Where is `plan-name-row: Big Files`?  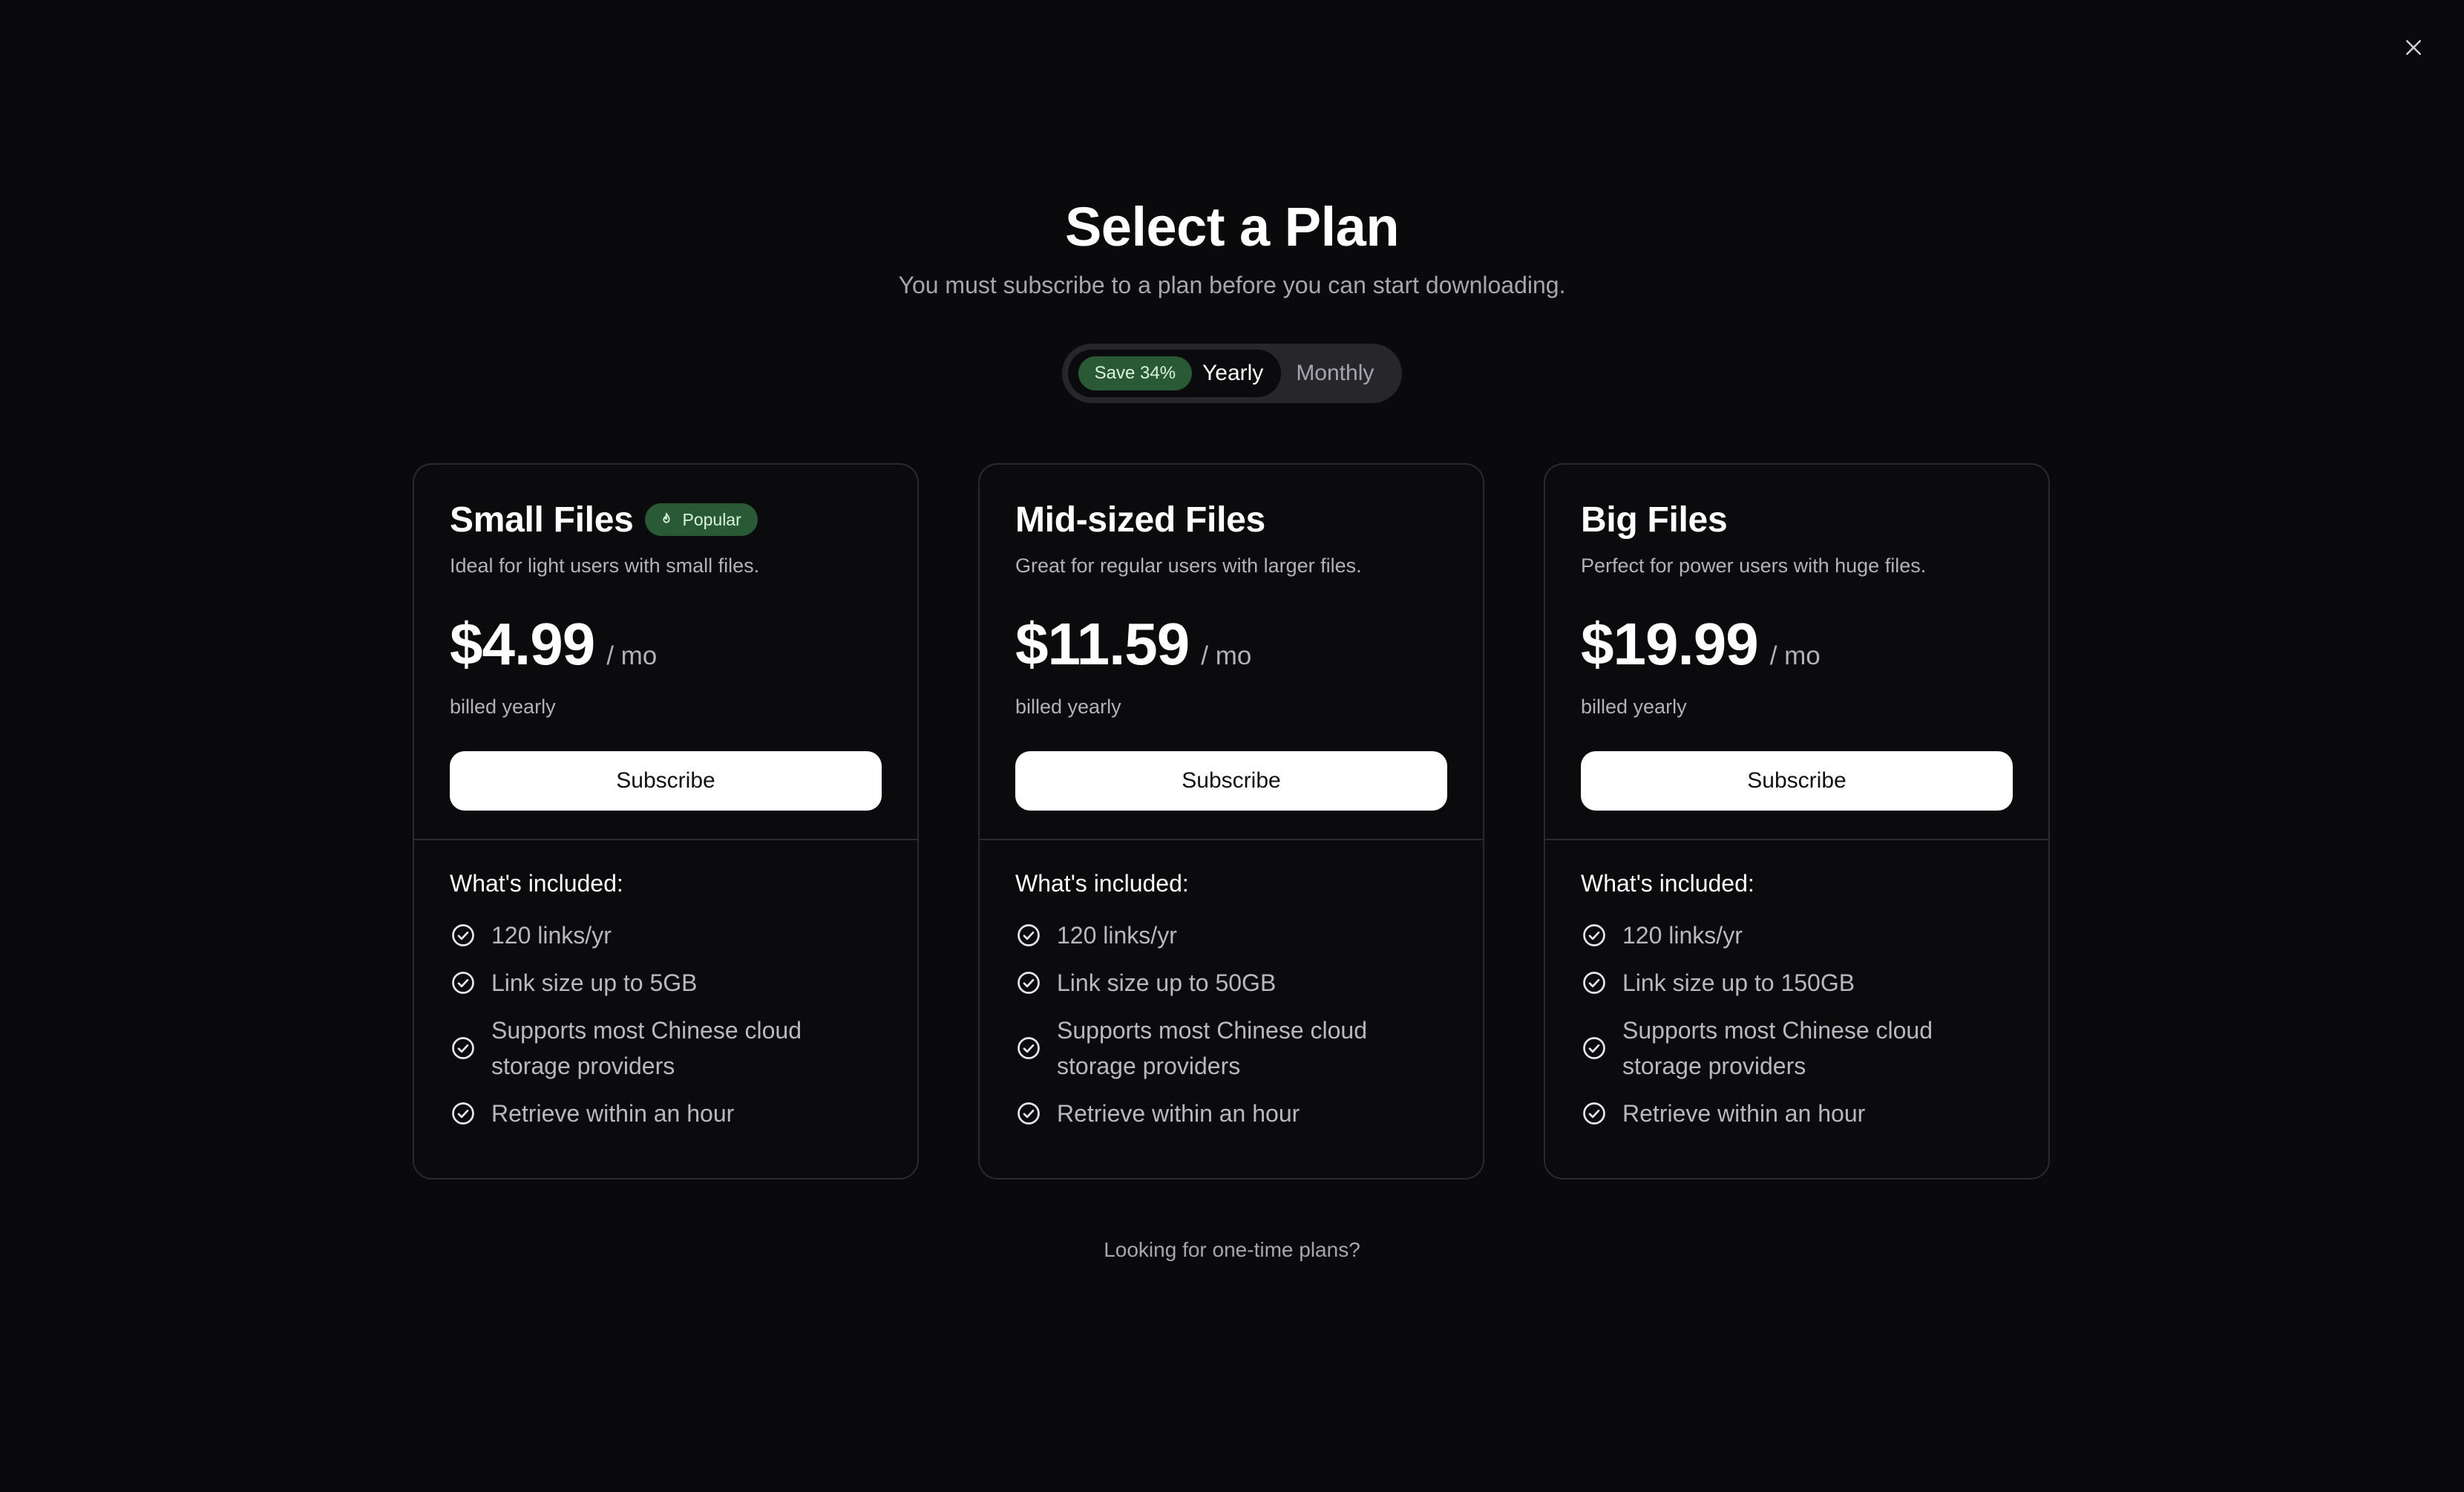
plan-name-row: Big Files is located at coordinates (1797, 519).